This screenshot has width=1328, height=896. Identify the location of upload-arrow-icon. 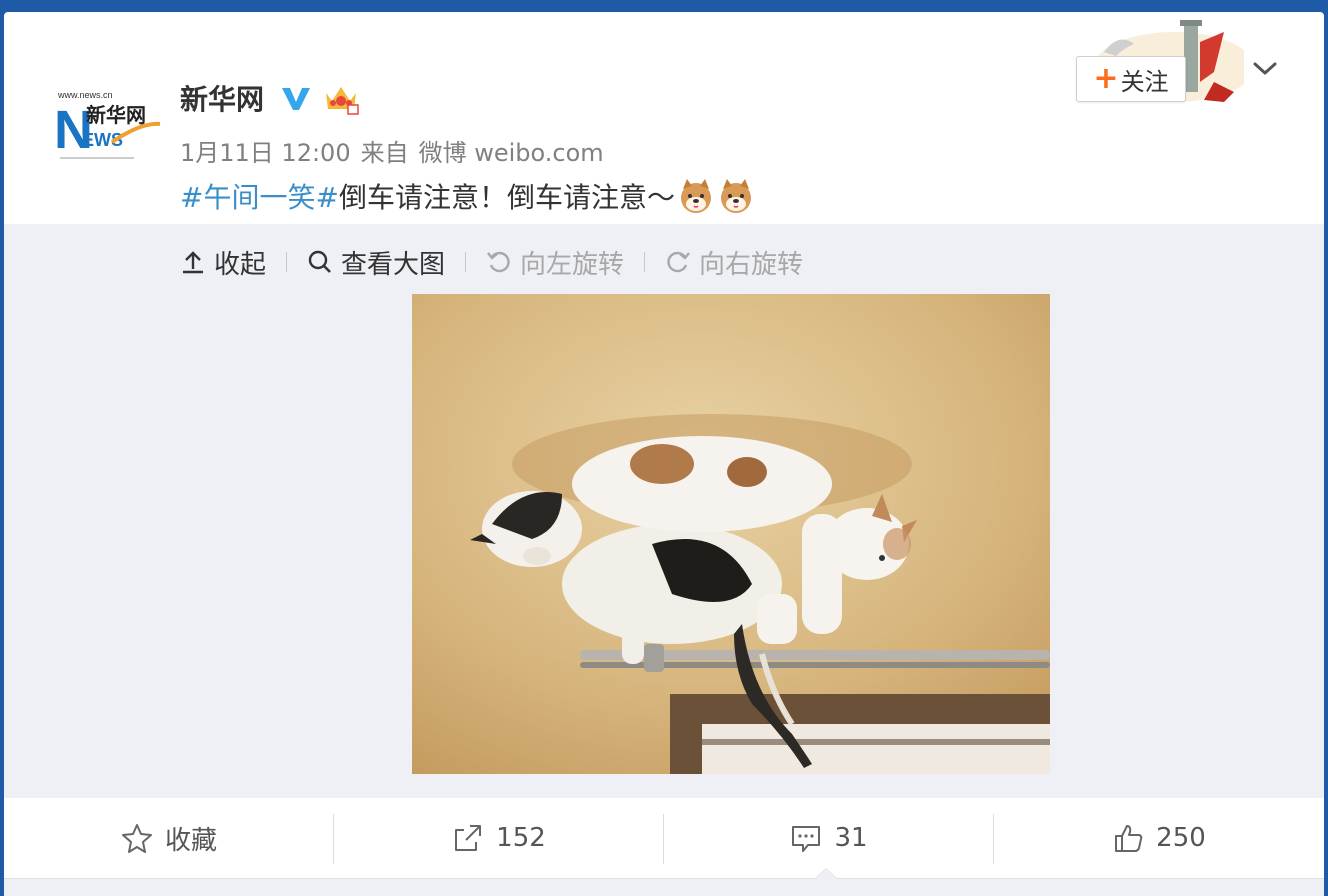
(193, 262).